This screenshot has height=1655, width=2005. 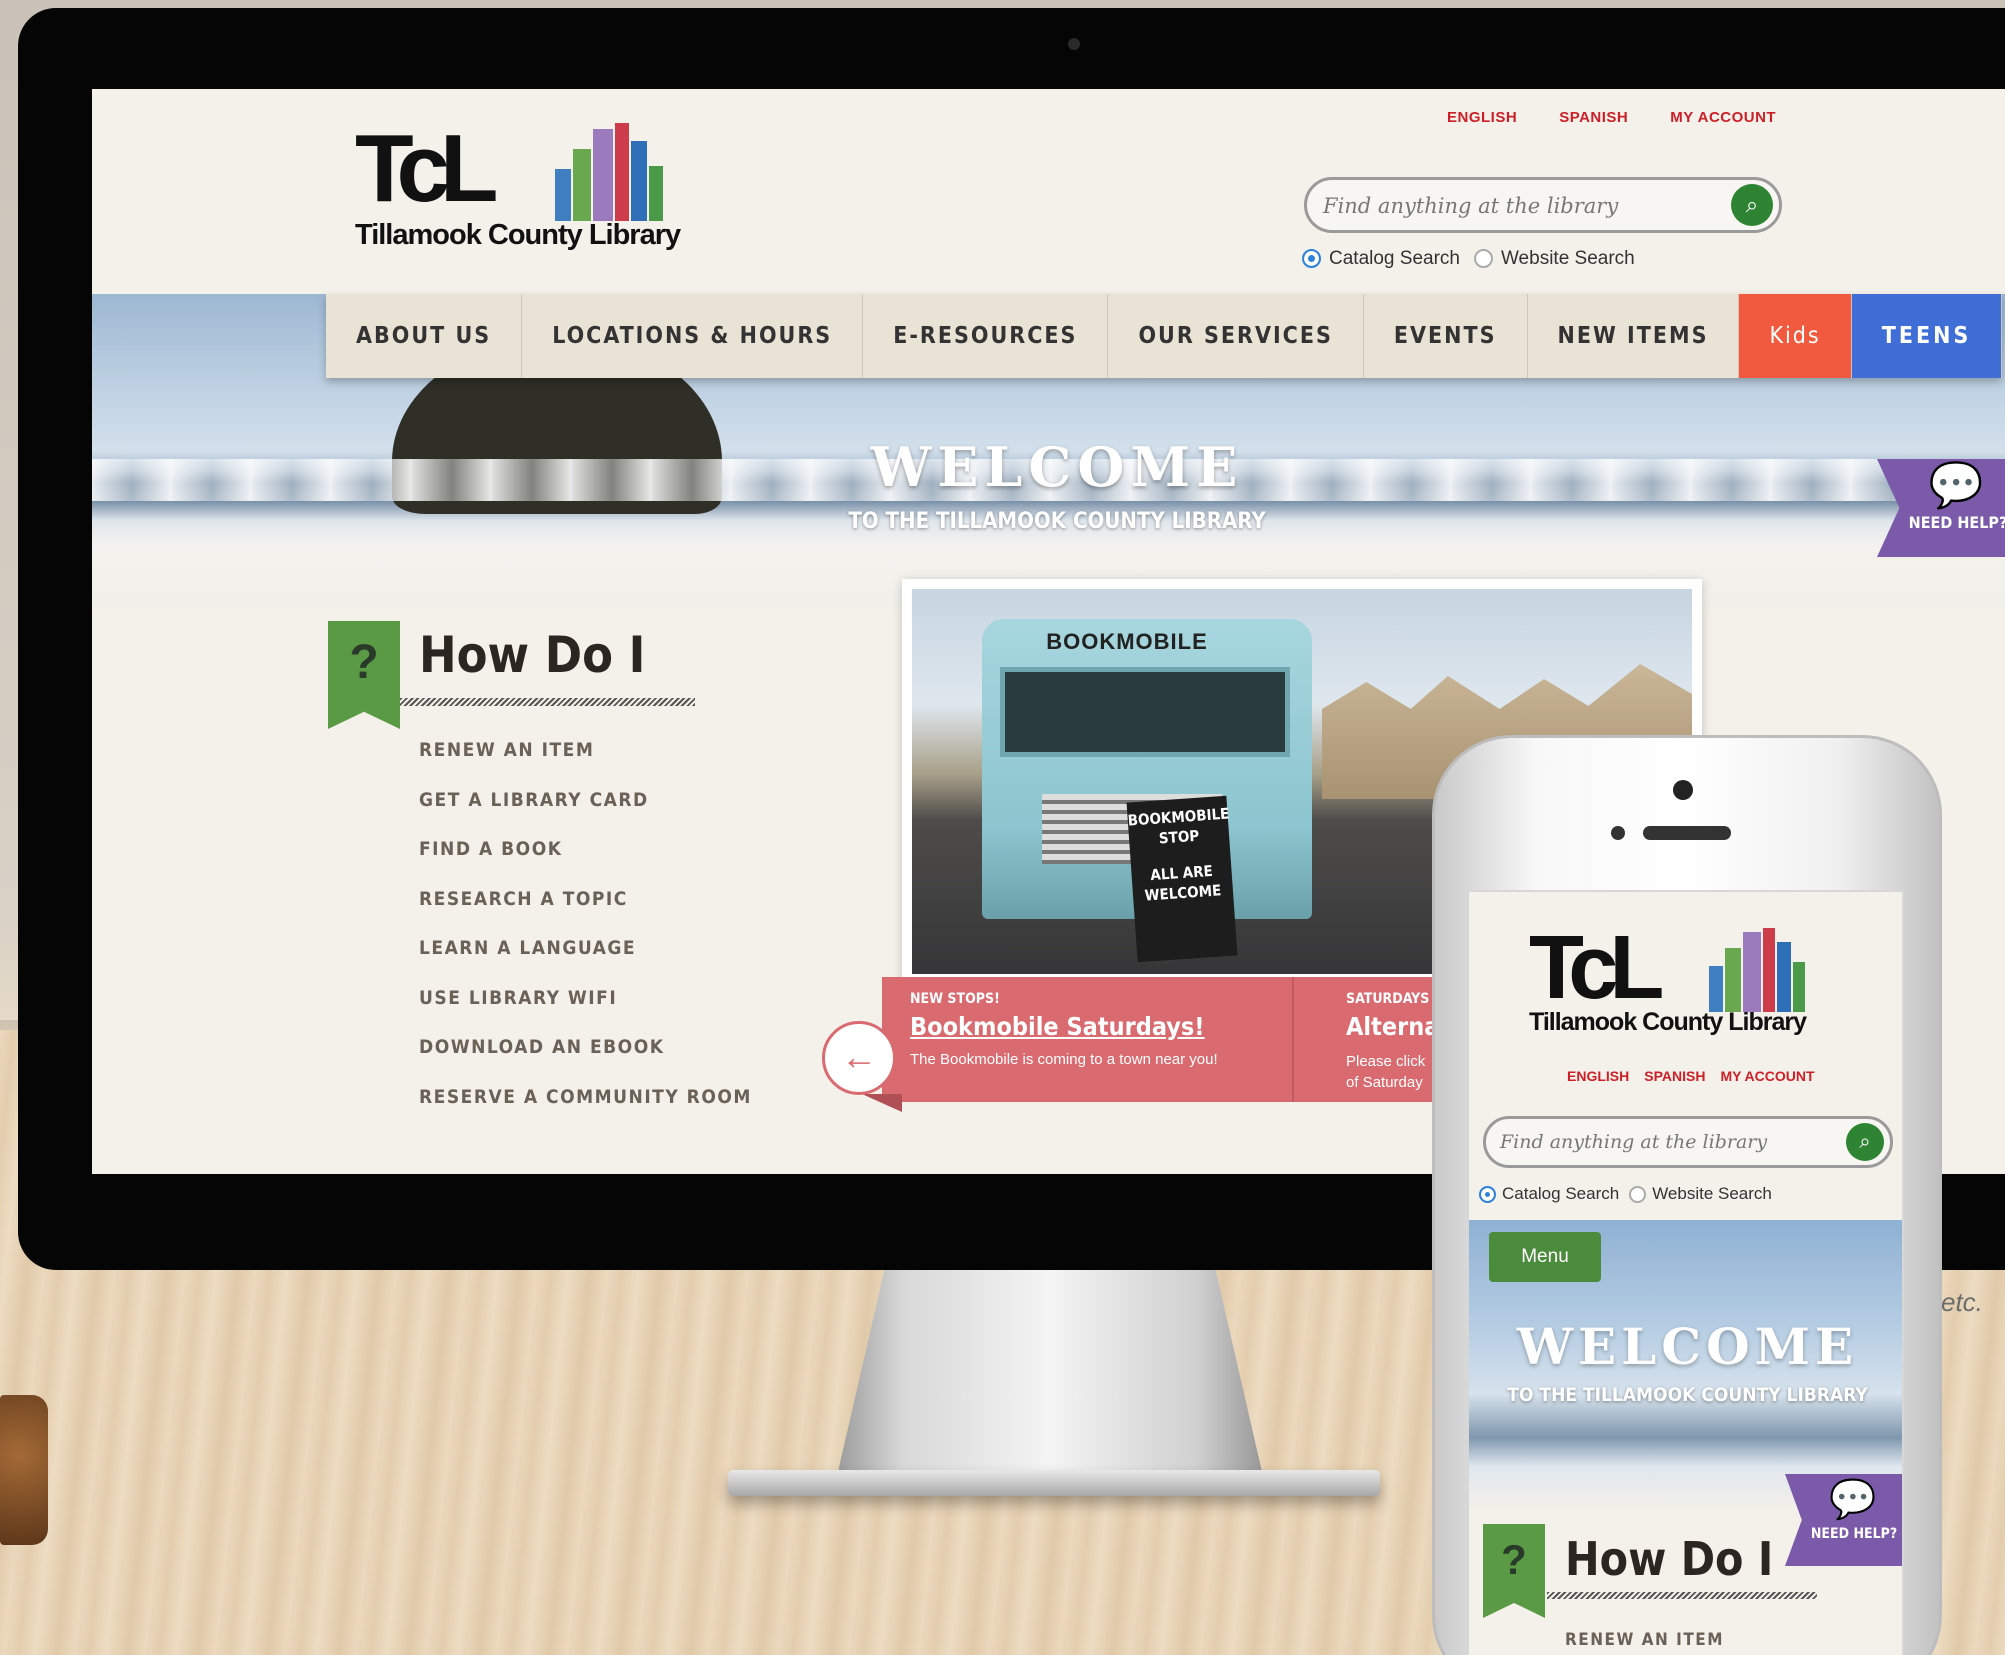 What do you see at coordinates (585, 863) in the screenshot?
I see `how-find-book: FIND A BOOK` at bounding box center [585, 863].